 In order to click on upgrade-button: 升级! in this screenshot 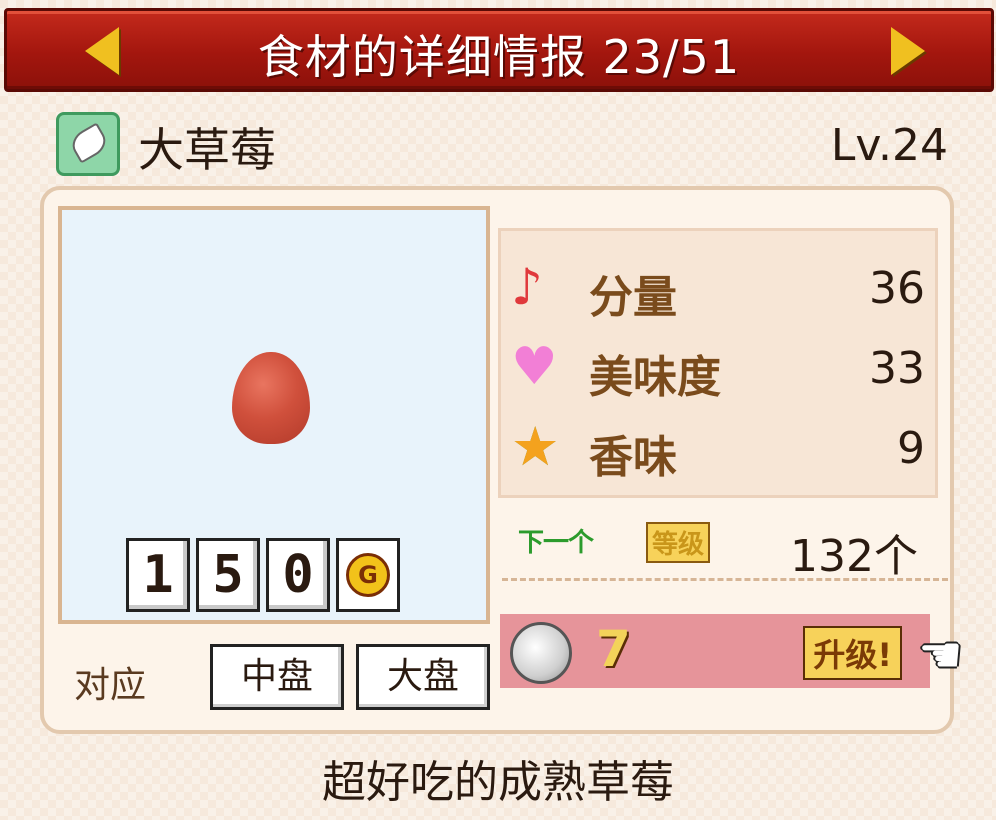, I will do `click(852, 653)`.